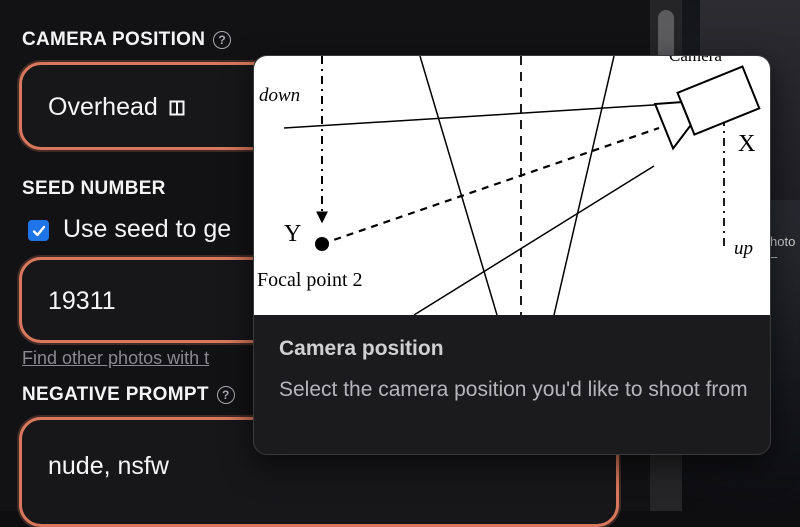 The width and height of the screenshot is (800, 527). What do you see at coordinates (115, 358) in the screenshot?
I see `find-other-photos-link: Find other photos with t` at bounding box center [115, 358].